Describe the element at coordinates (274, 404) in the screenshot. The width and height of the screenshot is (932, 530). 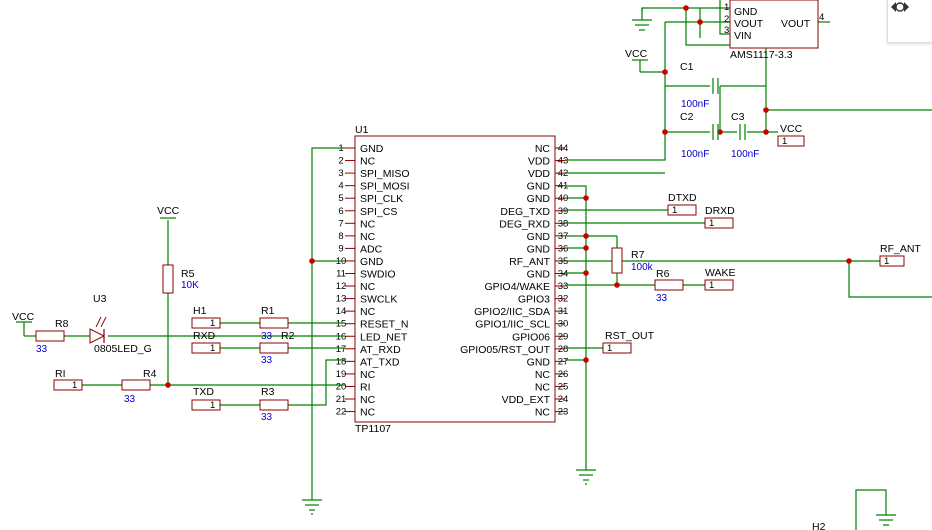
I see `resistor-r3: R3 33` at that location.